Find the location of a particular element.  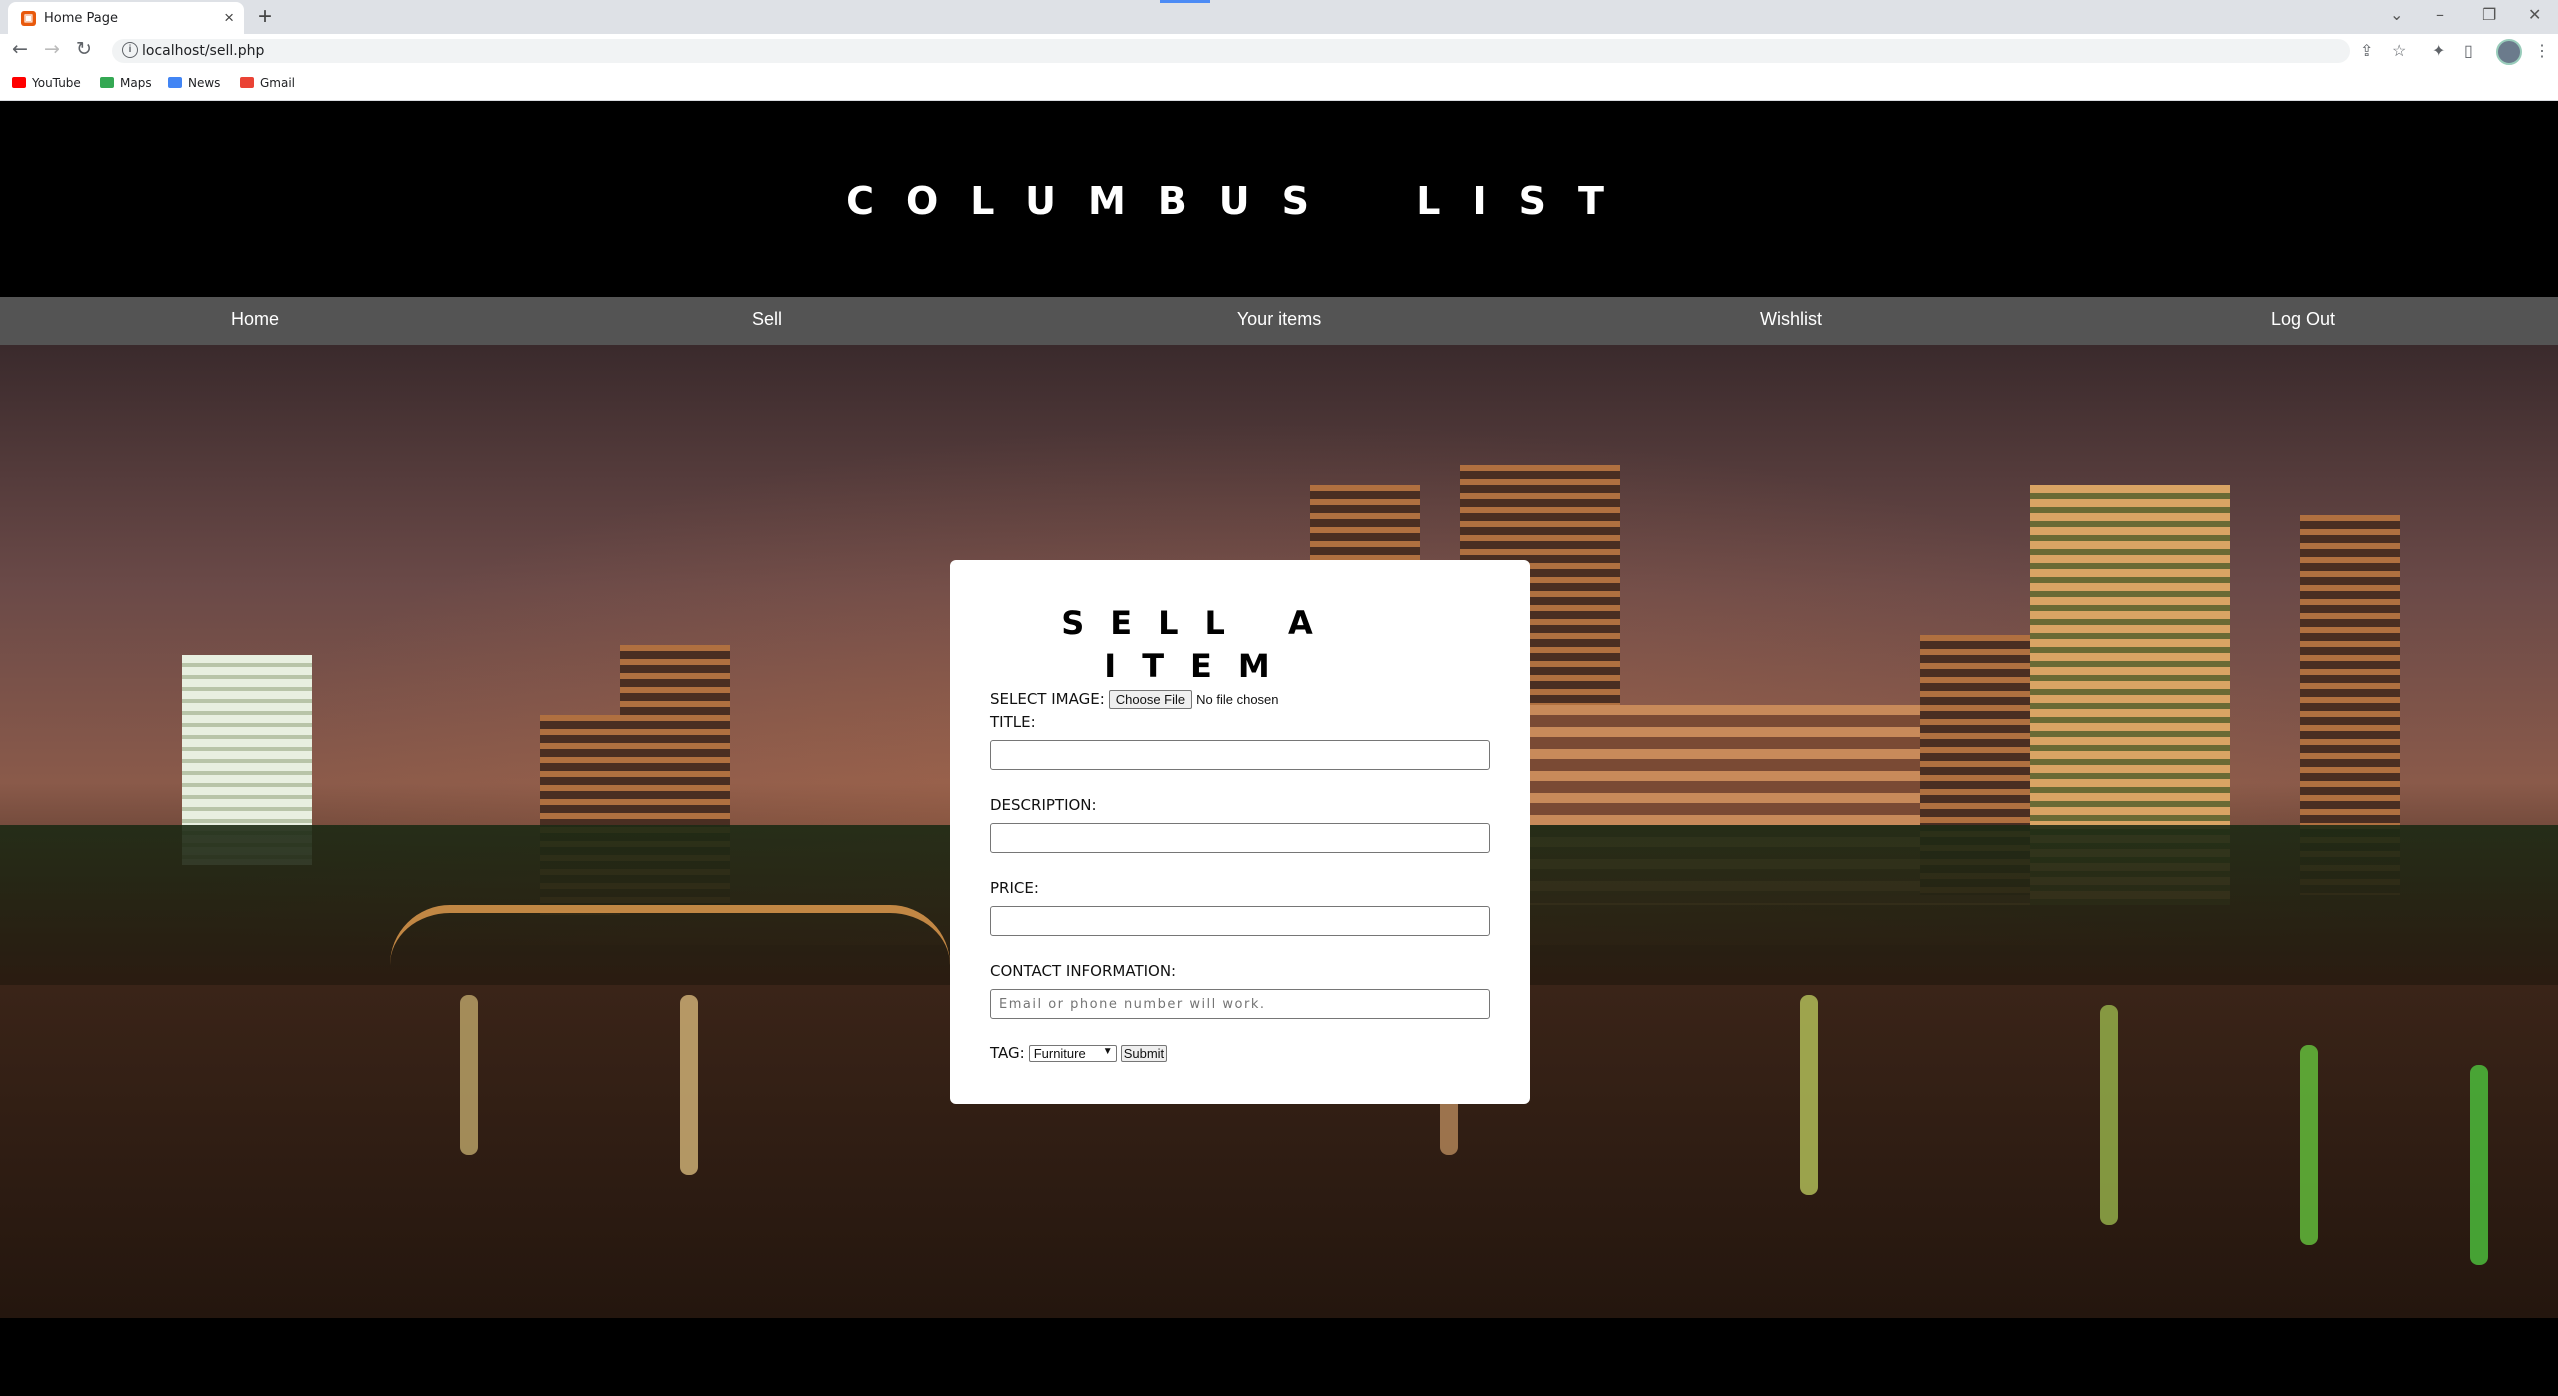

choose-file-button: Choose File is located at coordinates (1150, 699).